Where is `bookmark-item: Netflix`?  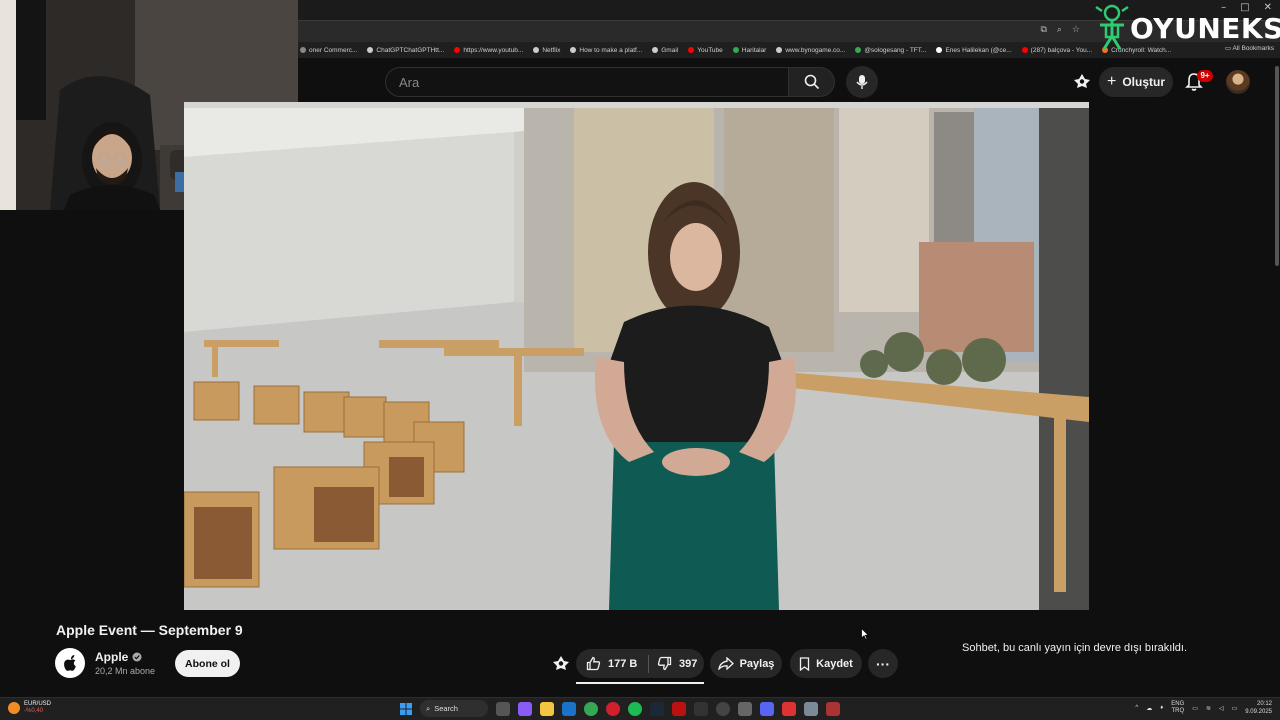 bookmark-item: Netflix is located at coordinates (546, 50).